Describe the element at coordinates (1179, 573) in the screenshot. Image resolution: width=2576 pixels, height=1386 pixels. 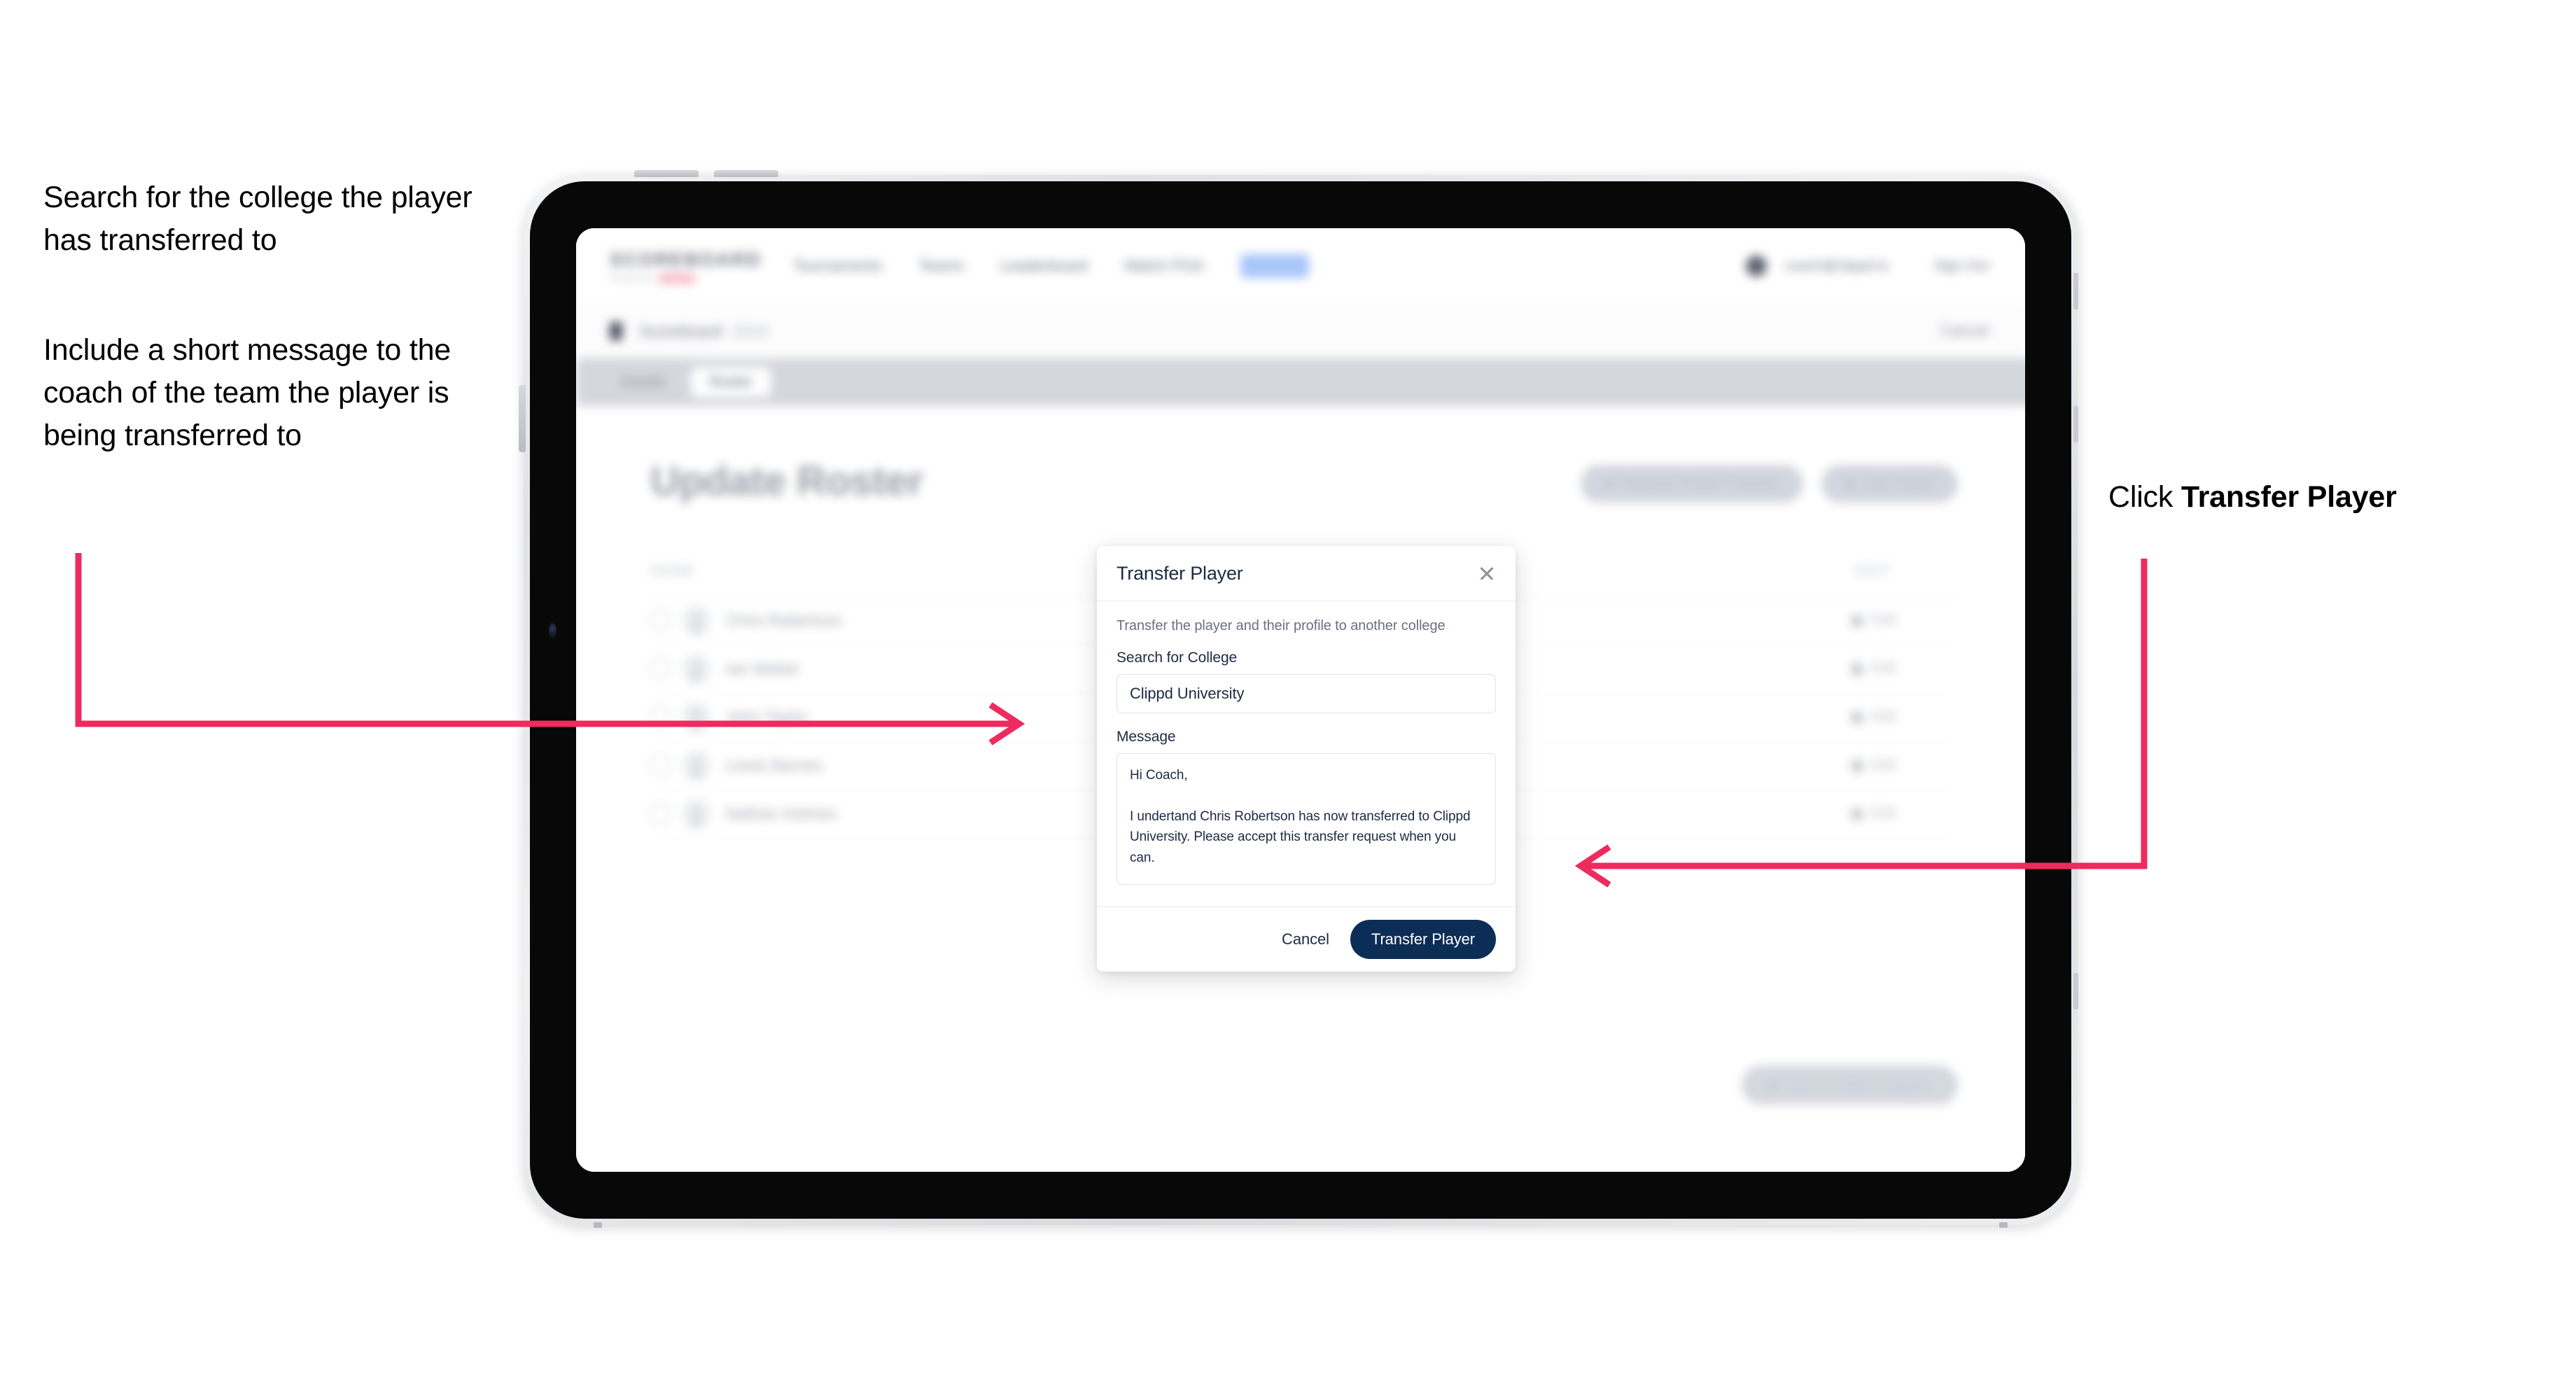
I see `dialog-title: Transfer Player` at that location.